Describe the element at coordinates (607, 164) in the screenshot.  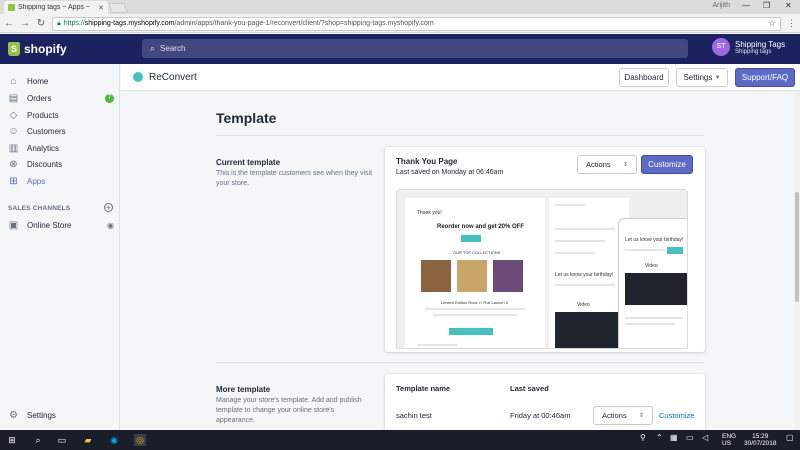
I see `actions-select: Actions ⇕` at that location.